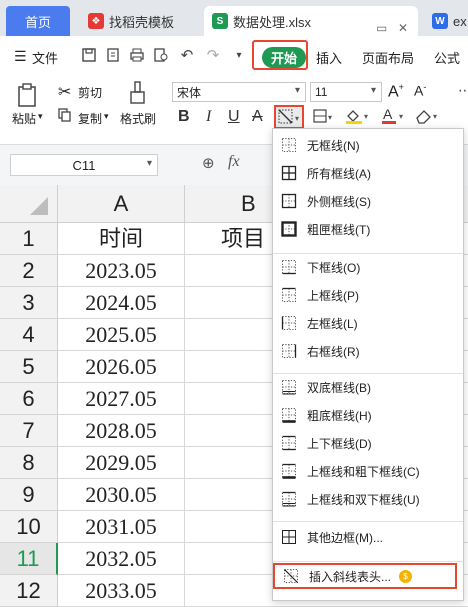 This screenshot has height=607, width=468. What do you see at coordinates (368, 387) in the screenshot?
I see `border-menu-item-double-bottom: 双底框线(B)` at bounding box center [368, 387].